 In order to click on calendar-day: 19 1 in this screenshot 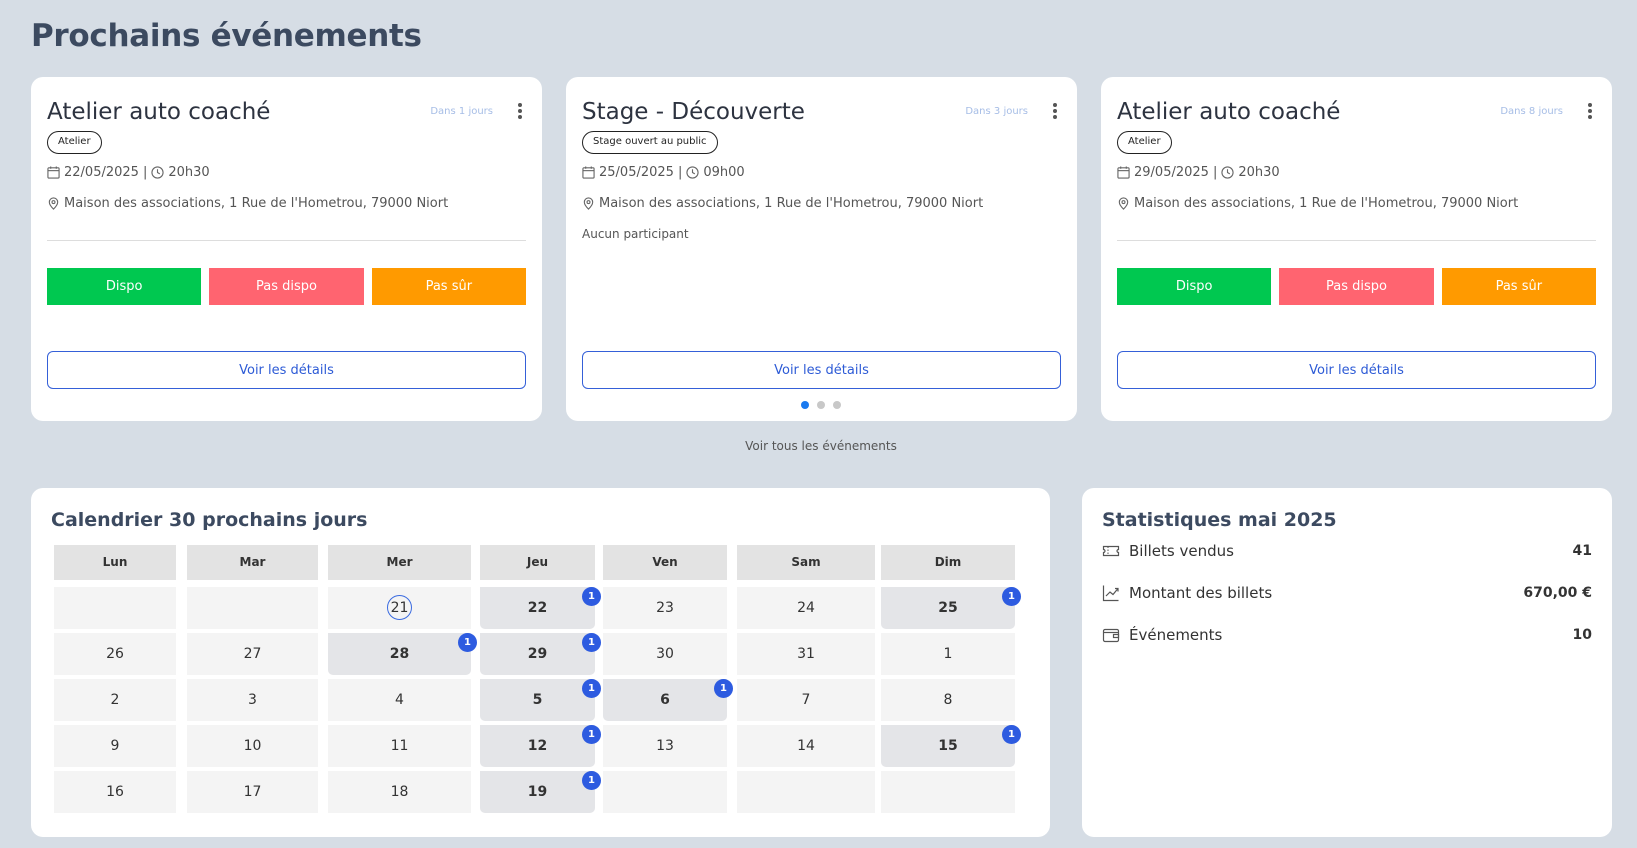, I will do `click(540, 792)`.